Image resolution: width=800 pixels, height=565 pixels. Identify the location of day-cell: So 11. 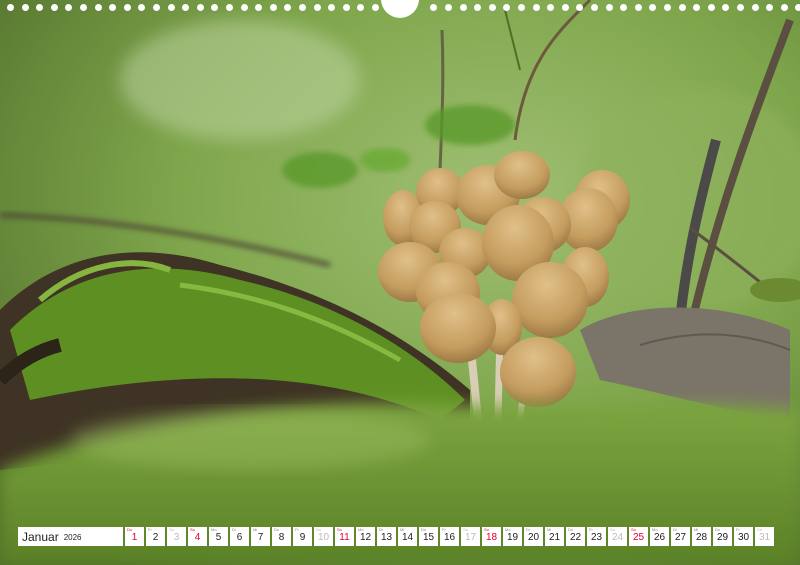
(344, 536).